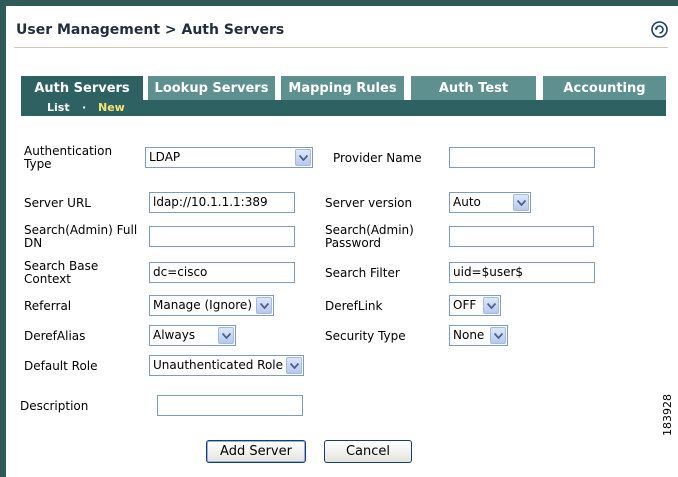  I want to click on refresh-help-icon, so click(659, 29).